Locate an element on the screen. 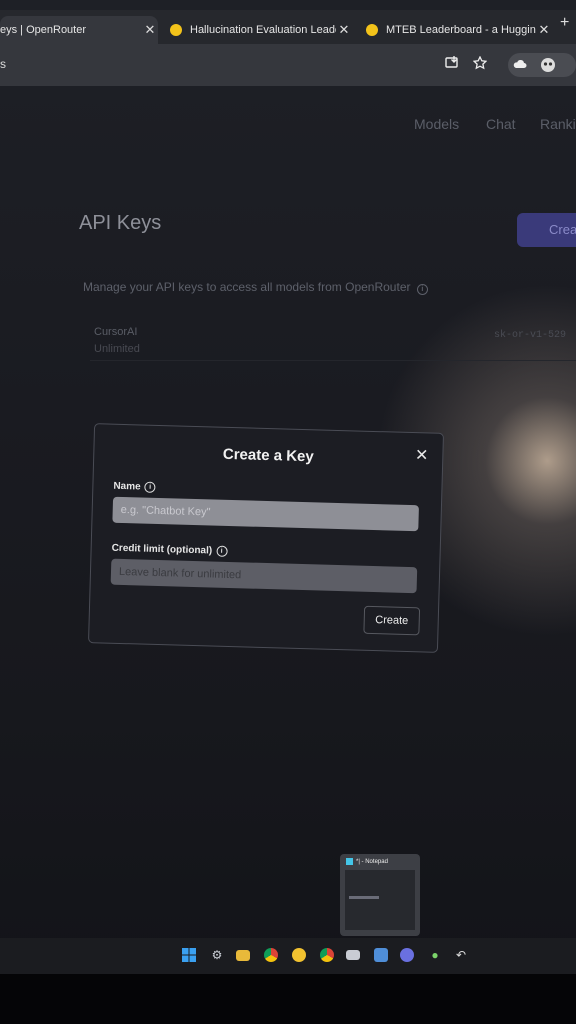 This screenshot has width=576, height=1024. notepad-preview-body is located at coordinates (380, 900).